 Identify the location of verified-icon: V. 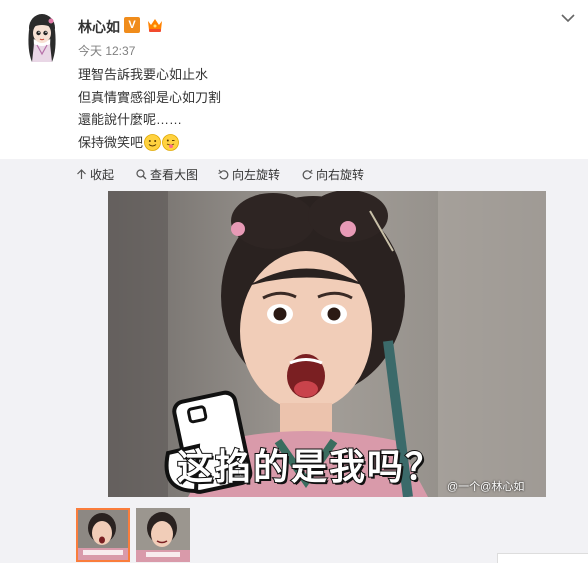
(132, 25).